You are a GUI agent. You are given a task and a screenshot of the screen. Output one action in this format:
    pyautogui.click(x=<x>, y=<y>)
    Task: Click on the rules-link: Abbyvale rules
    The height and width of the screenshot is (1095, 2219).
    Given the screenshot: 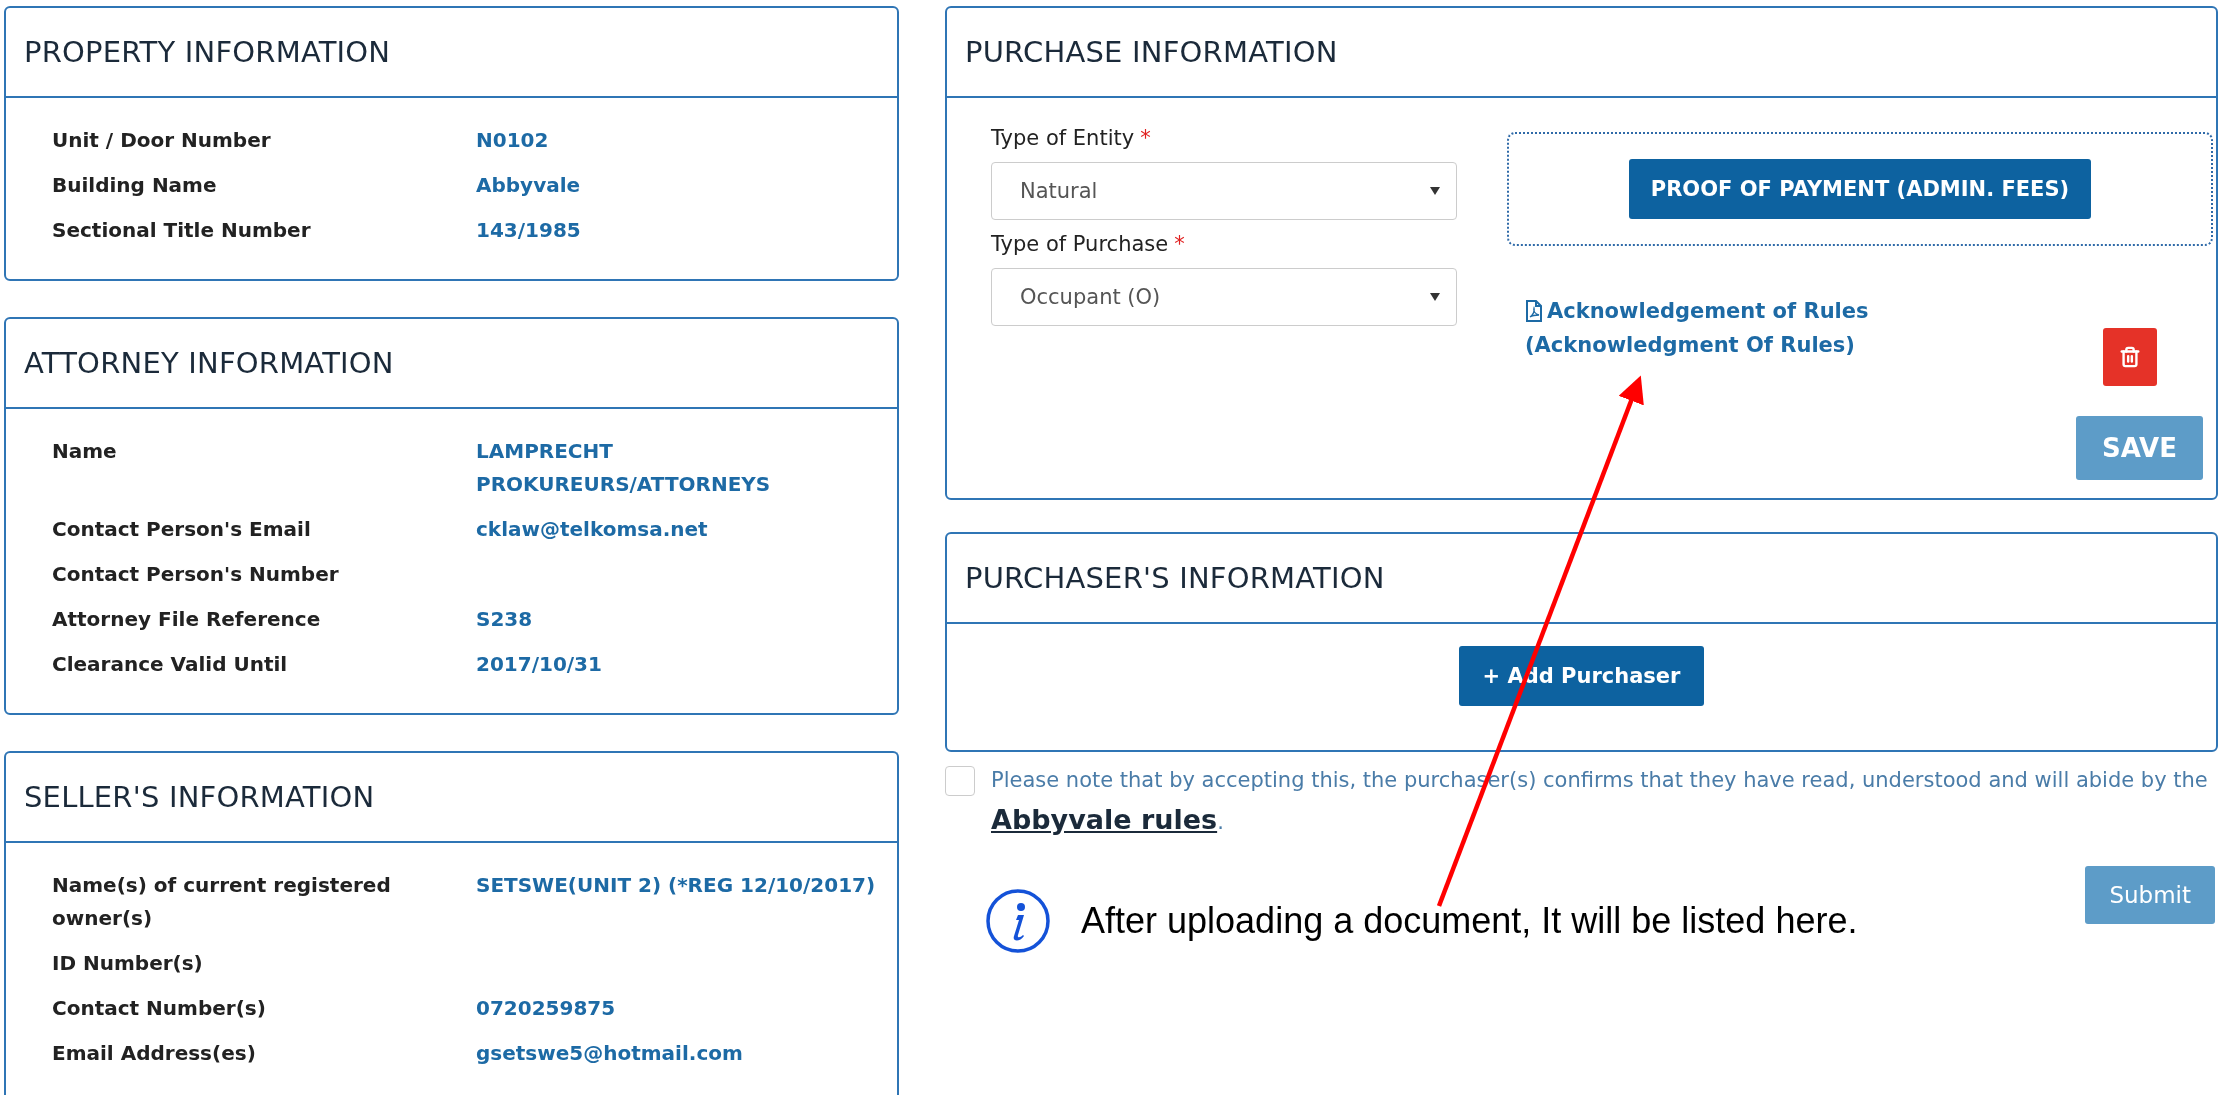 What is the action you would take?
    pyautogui.click(x=1104, y=819)
    